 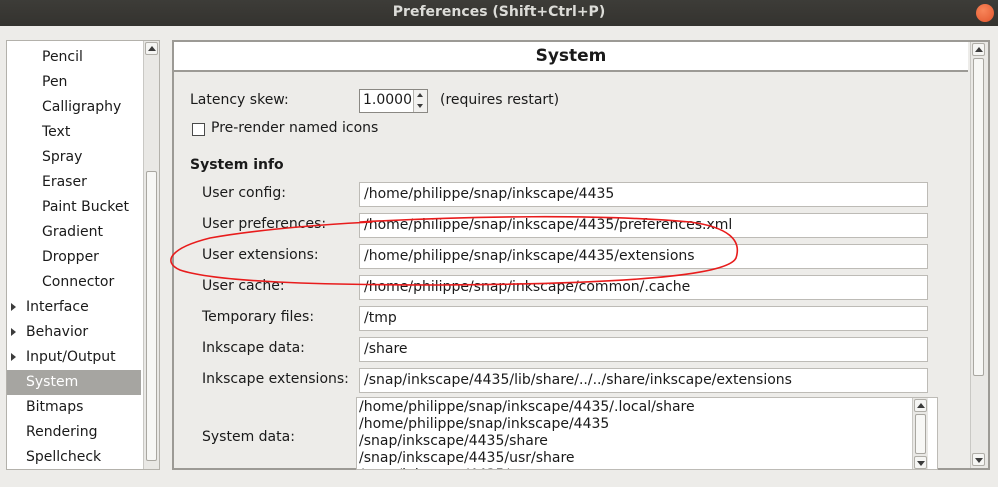 What do you see at coordinates (453, 441) in the screenshot?
I see `system-data-line: /snap/inkscape/4435/share` at bounding box center [453, 441].